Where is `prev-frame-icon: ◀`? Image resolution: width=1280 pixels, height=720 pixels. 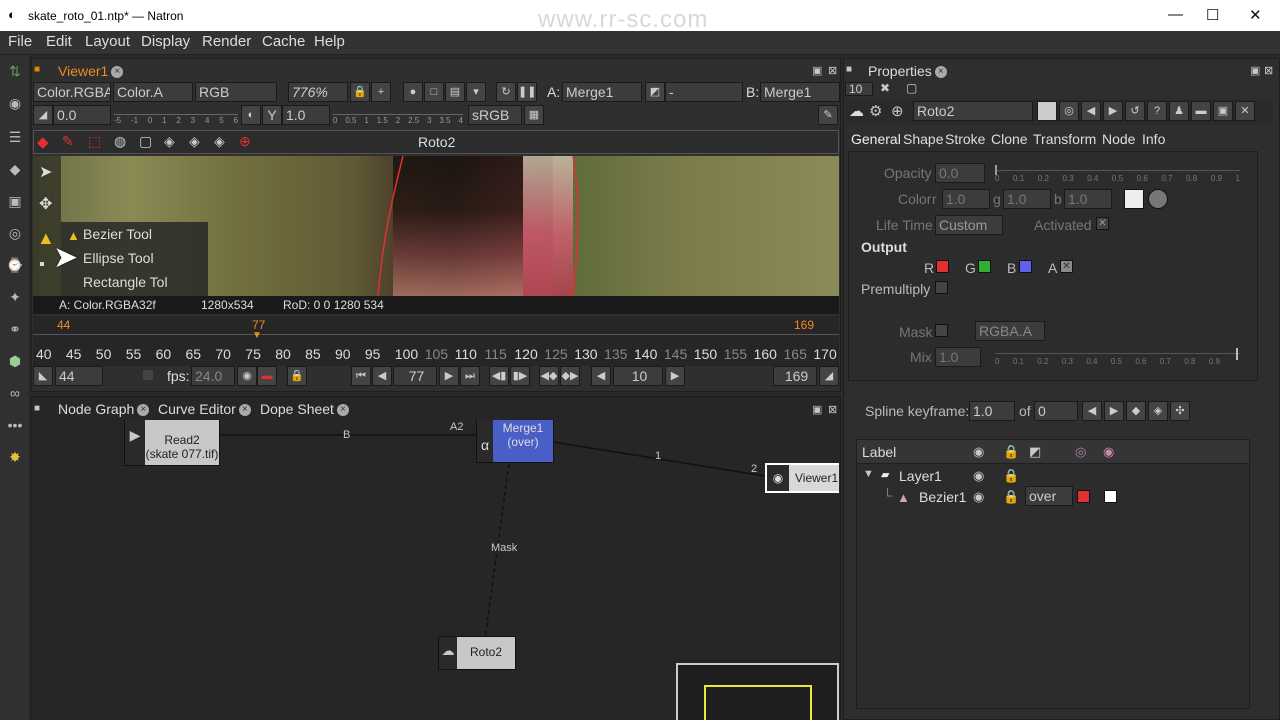 prev-frame-icon: ◀ is located at coordinates (382, 376).